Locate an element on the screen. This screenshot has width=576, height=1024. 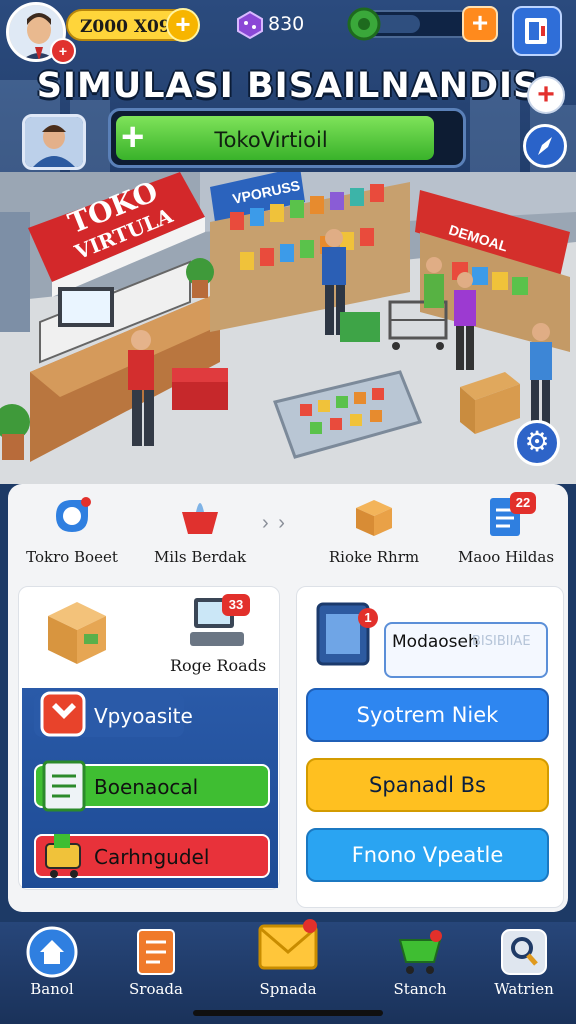
compass-button is located at coordinates (545, 146).